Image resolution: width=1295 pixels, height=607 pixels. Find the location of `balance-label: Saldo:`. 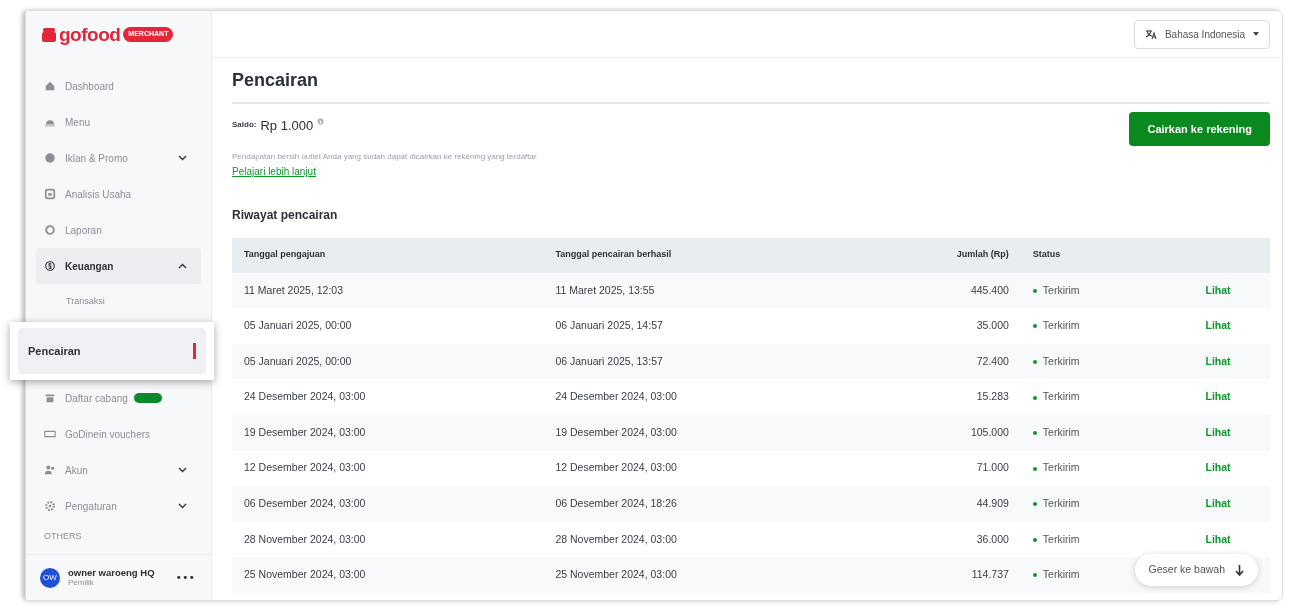

balance-label: Saldo: is located at coordinates (244, 125).